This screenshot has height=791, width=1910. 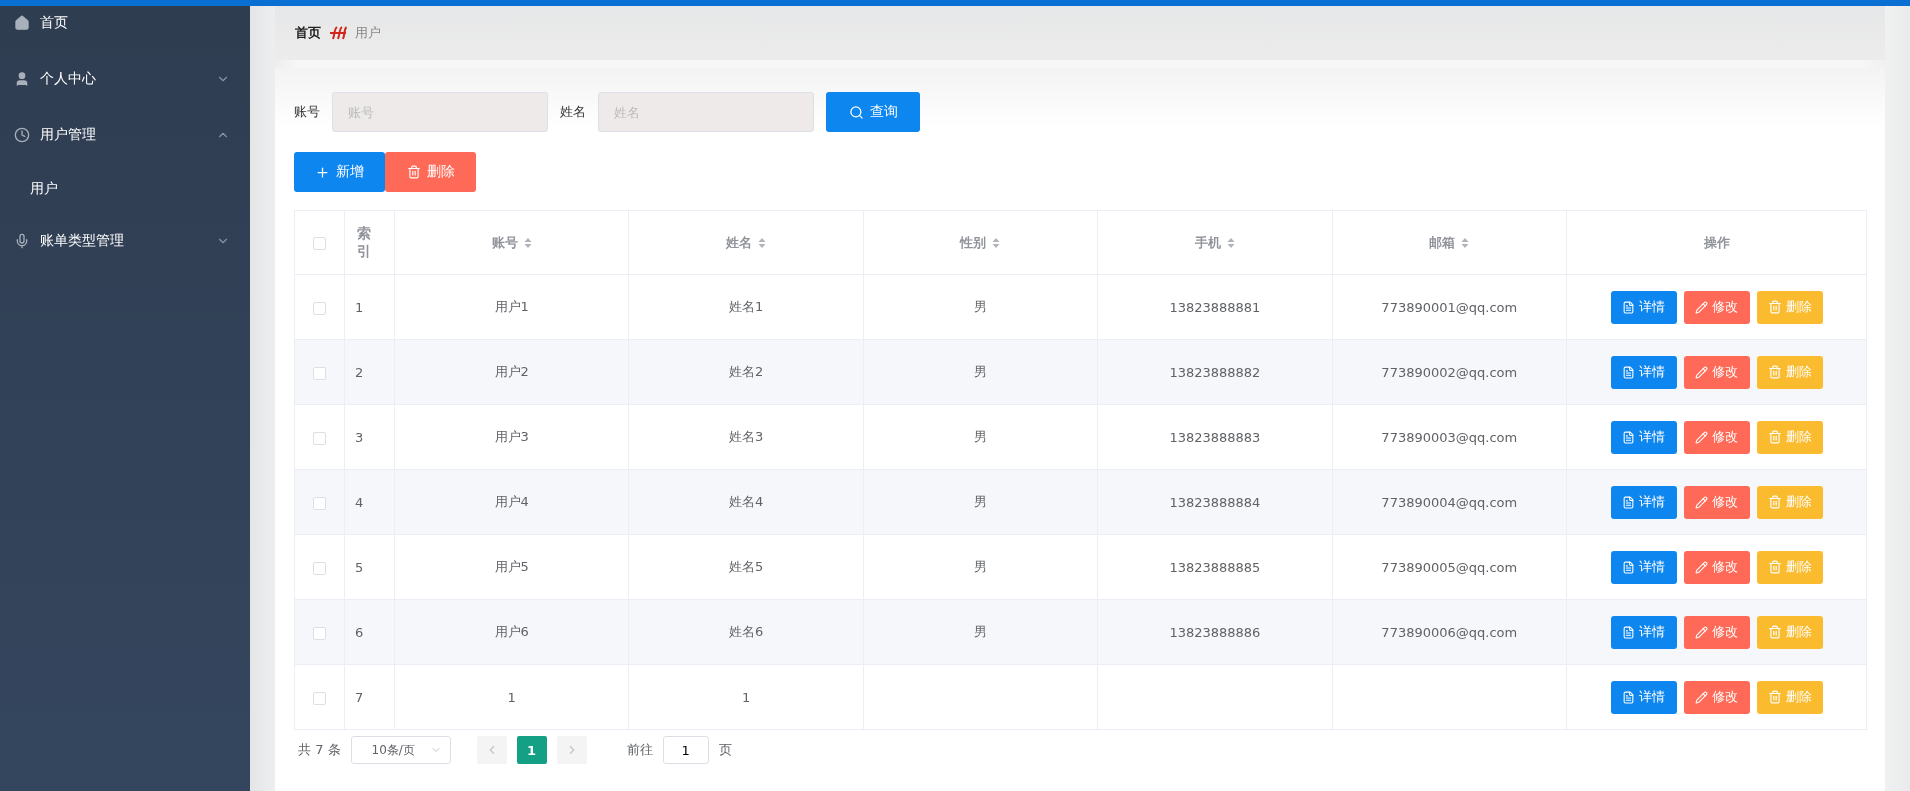 I want to click on table-cell: 773890001@qq.com, so click(x=1449, y=307).